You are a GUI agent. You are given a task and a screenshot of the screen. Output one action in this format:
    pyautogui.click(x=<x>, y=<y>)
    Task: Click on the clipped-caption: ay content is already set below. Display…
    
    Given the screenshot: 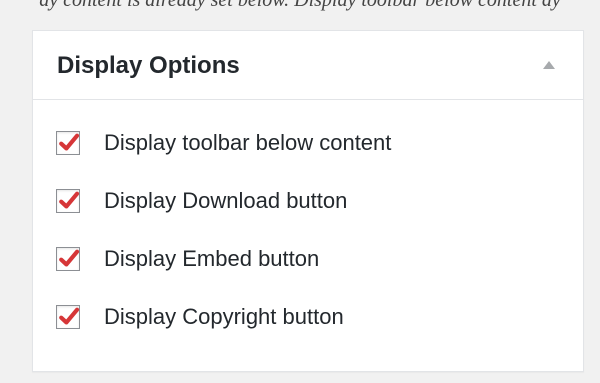 What is the action you would take?
    pyautogui.click(x=300, y=5)
    